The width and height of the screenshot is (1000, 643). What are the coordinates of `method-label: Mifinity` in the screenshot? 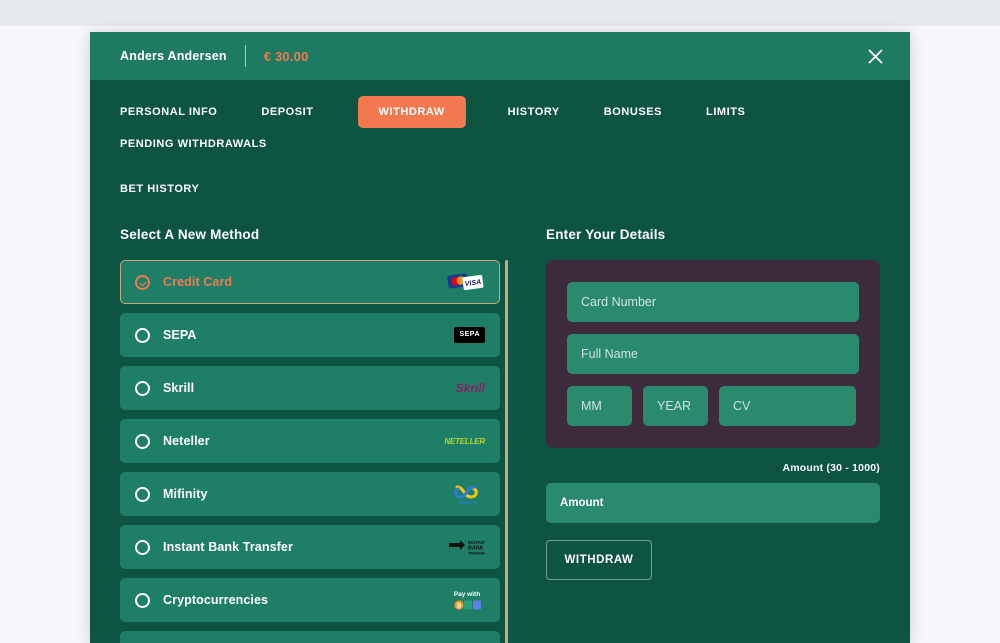 It's located at (185, 494).